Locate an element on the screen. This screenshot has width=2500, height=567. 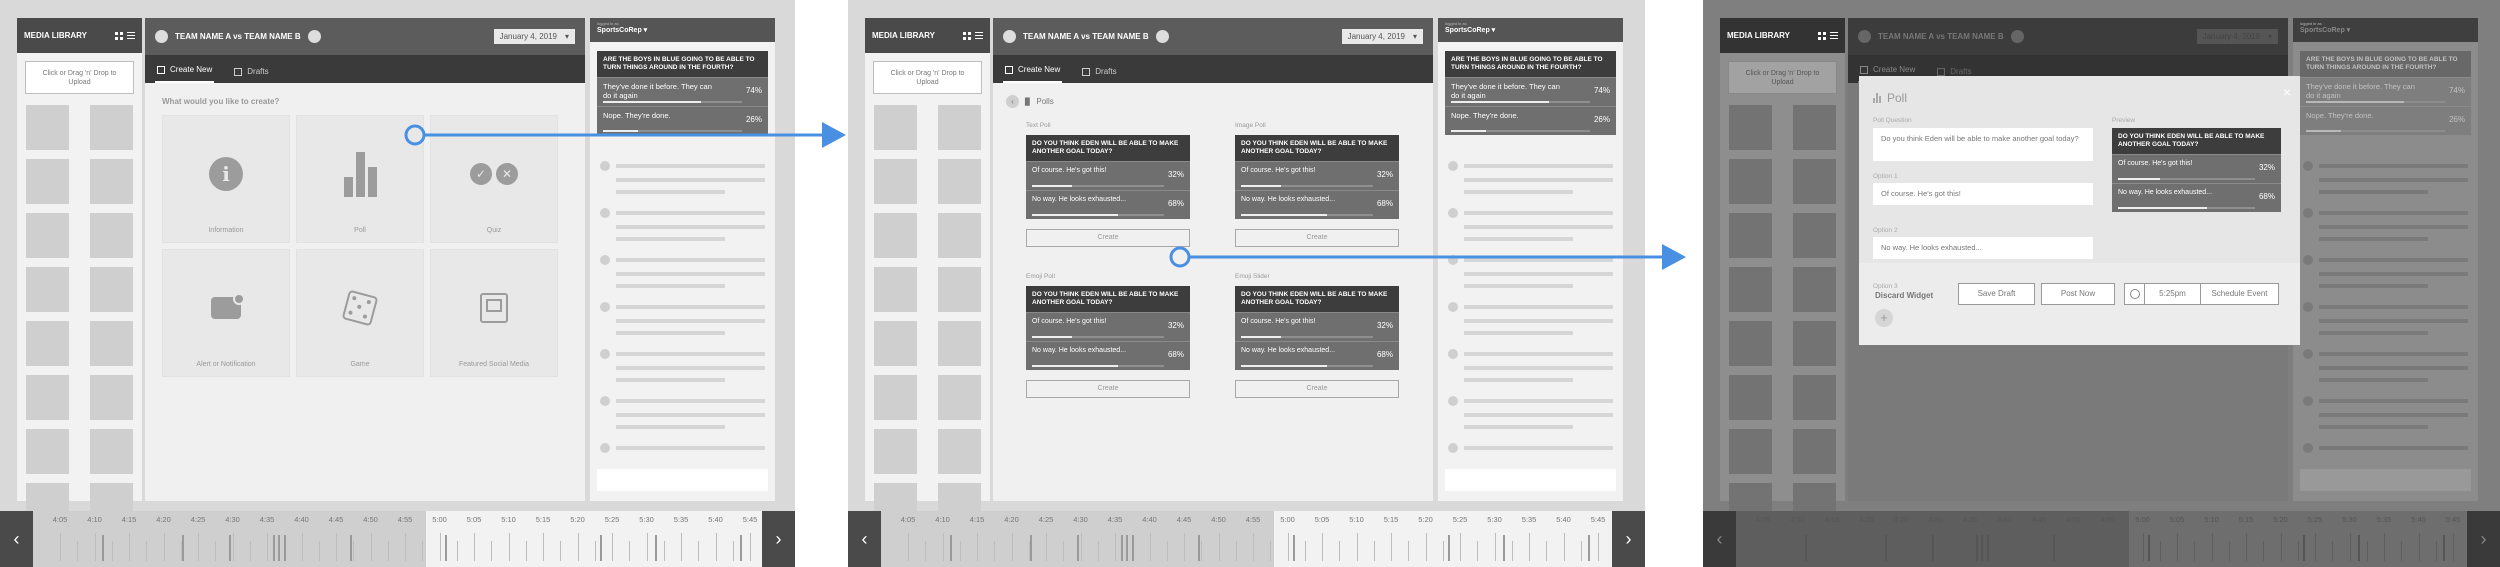
save-draft-button: Save Draft is located at coordinates (1996, 294).